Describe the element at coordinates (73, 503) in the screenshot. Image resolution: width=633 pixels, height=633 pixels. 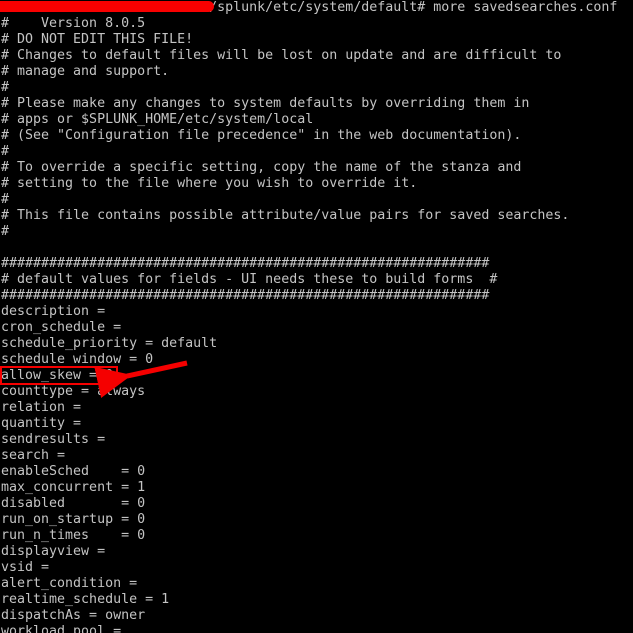
I see `terminal-line: disabled = 0` at that location.